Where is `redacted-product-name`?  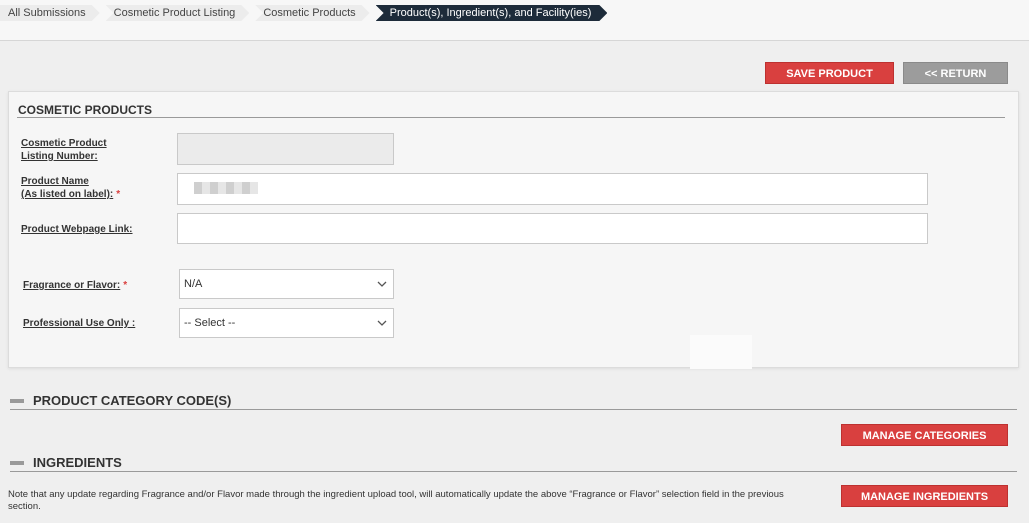
redacted-product-name is located at coordinates (226, 188).